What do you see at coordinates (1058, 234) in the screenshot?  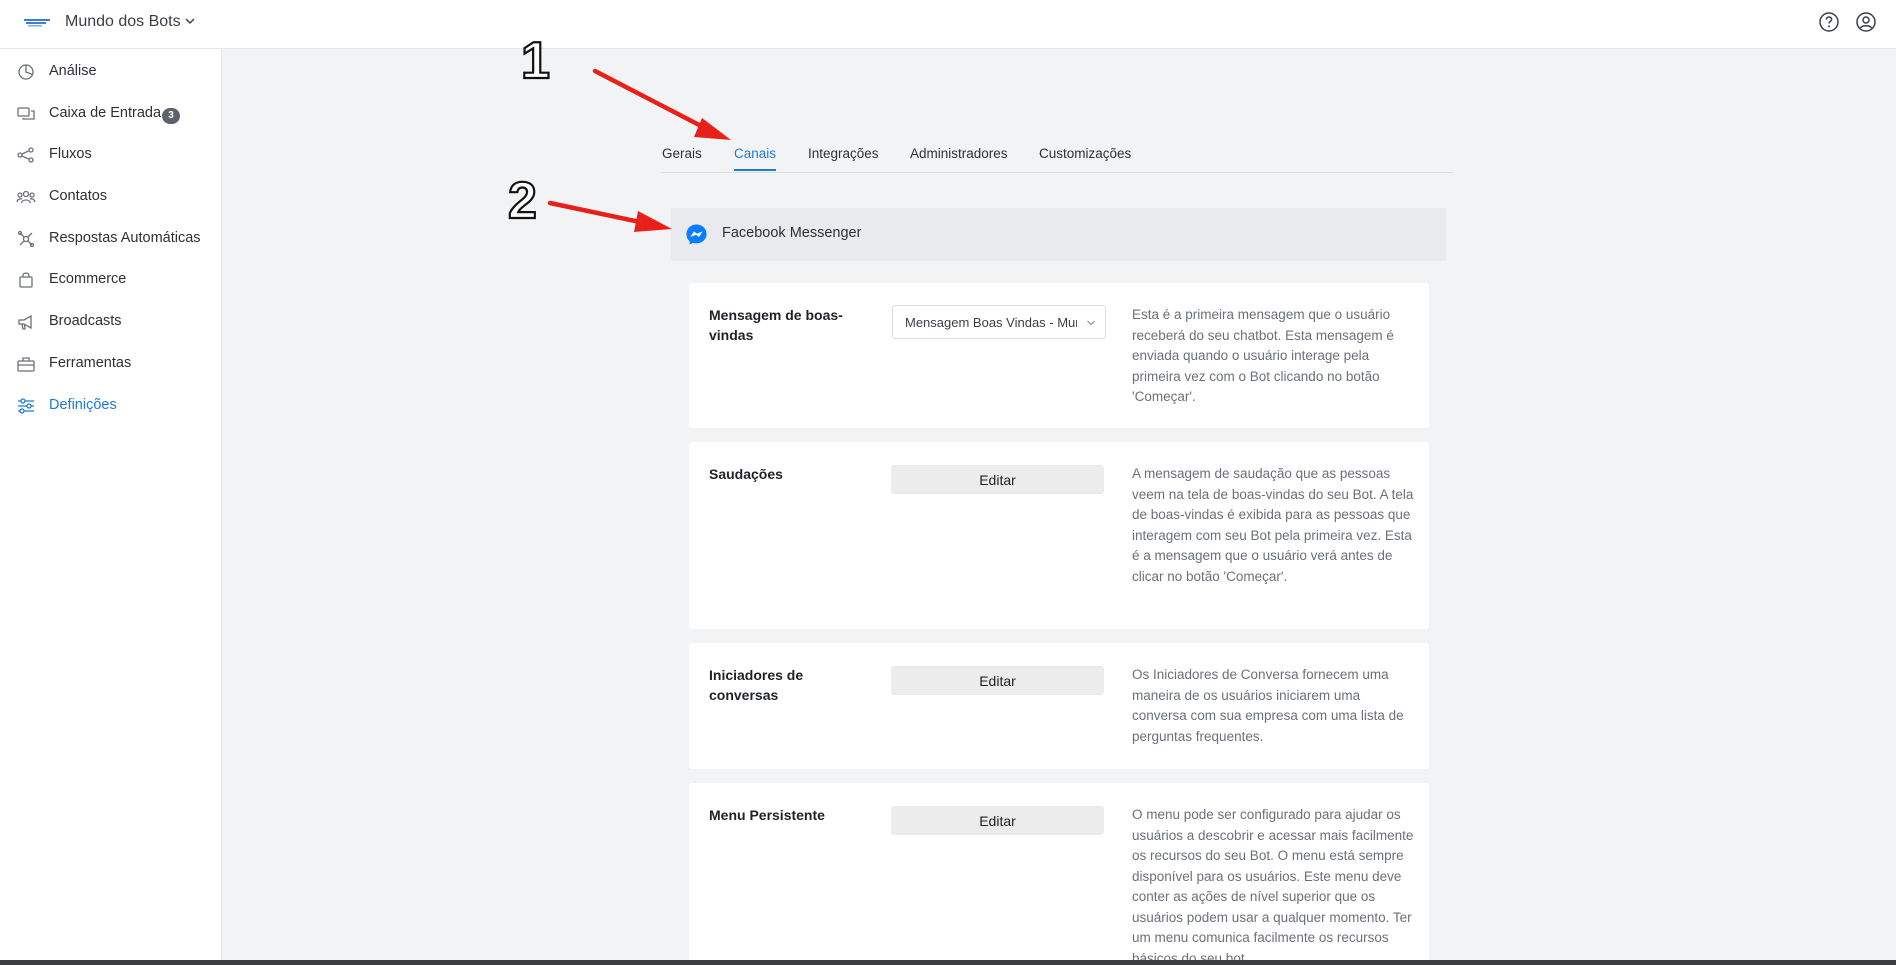 I see `channel-header: Facebook Messenger` at bounding box center [1058, 234].